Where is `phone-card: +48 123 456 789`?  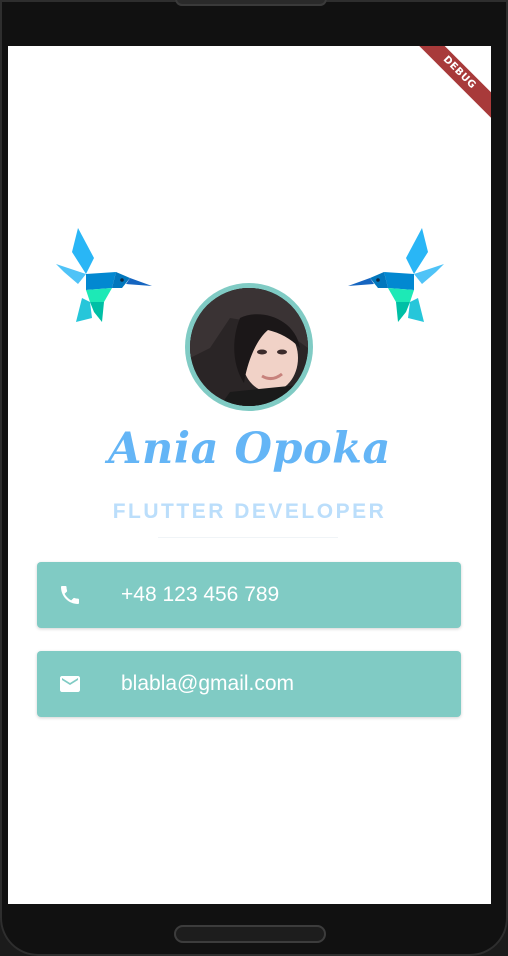
phone-card: +48 123 456 789 is located at coordinates (249, 595).